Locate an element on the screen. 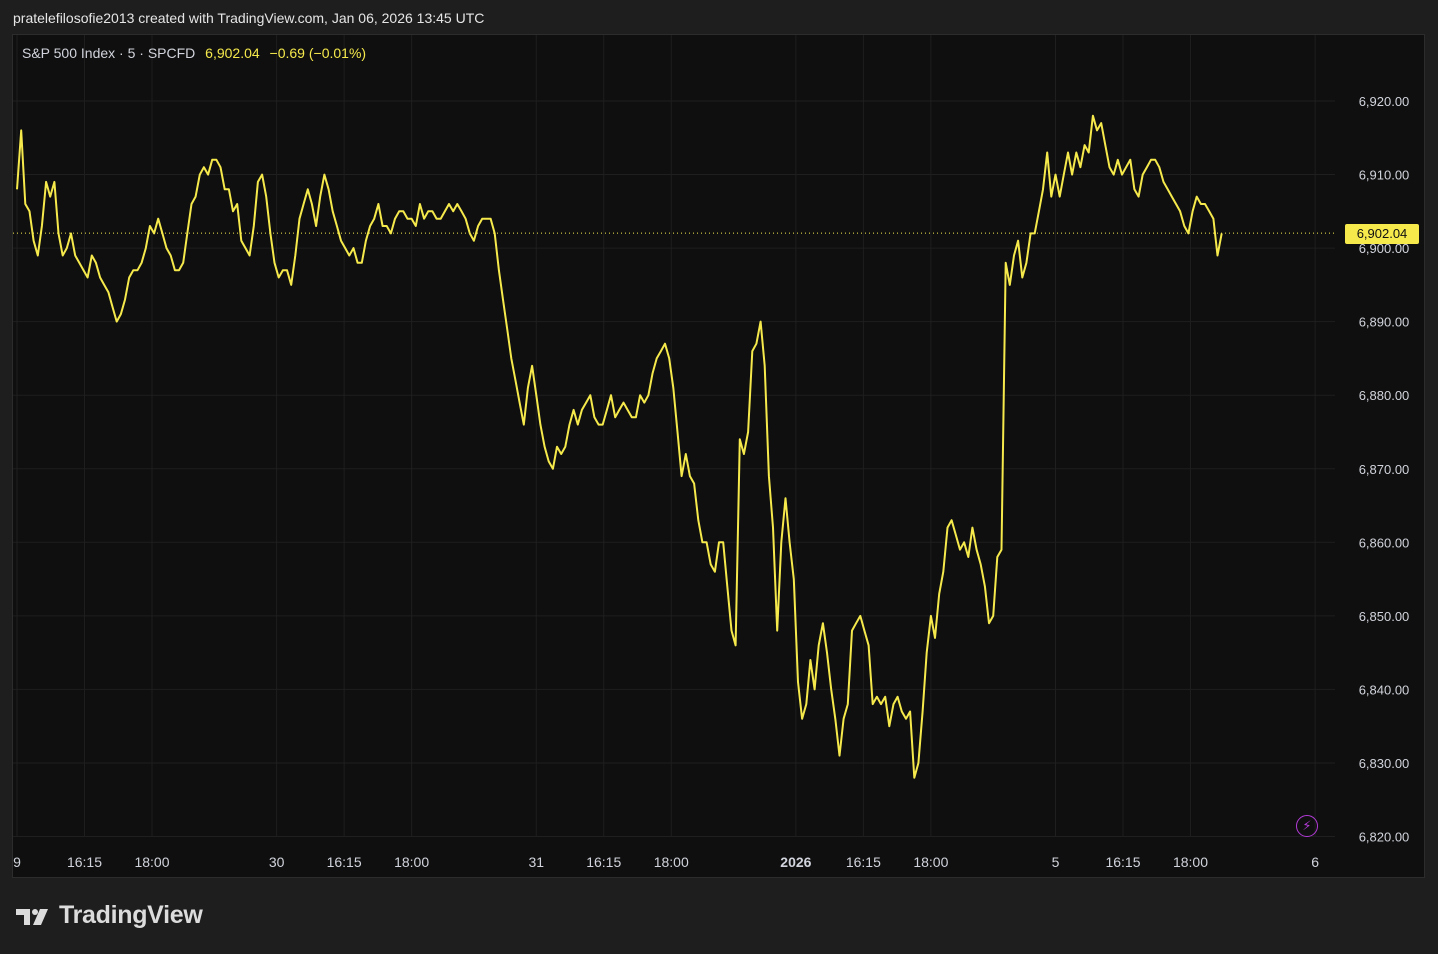  tradingview-logo: TradingView is located at coordinates (109, 915).